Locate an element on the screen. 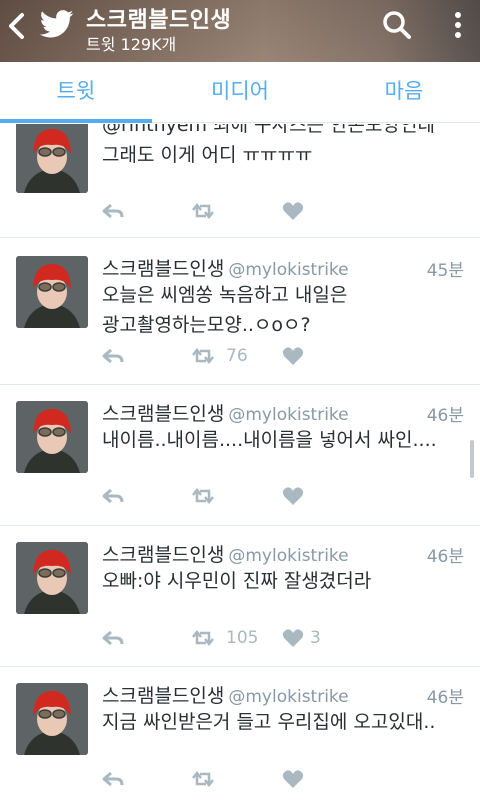 The image size is (480, 806). tweet-actions: 76 is located at coordinates (282, 357).